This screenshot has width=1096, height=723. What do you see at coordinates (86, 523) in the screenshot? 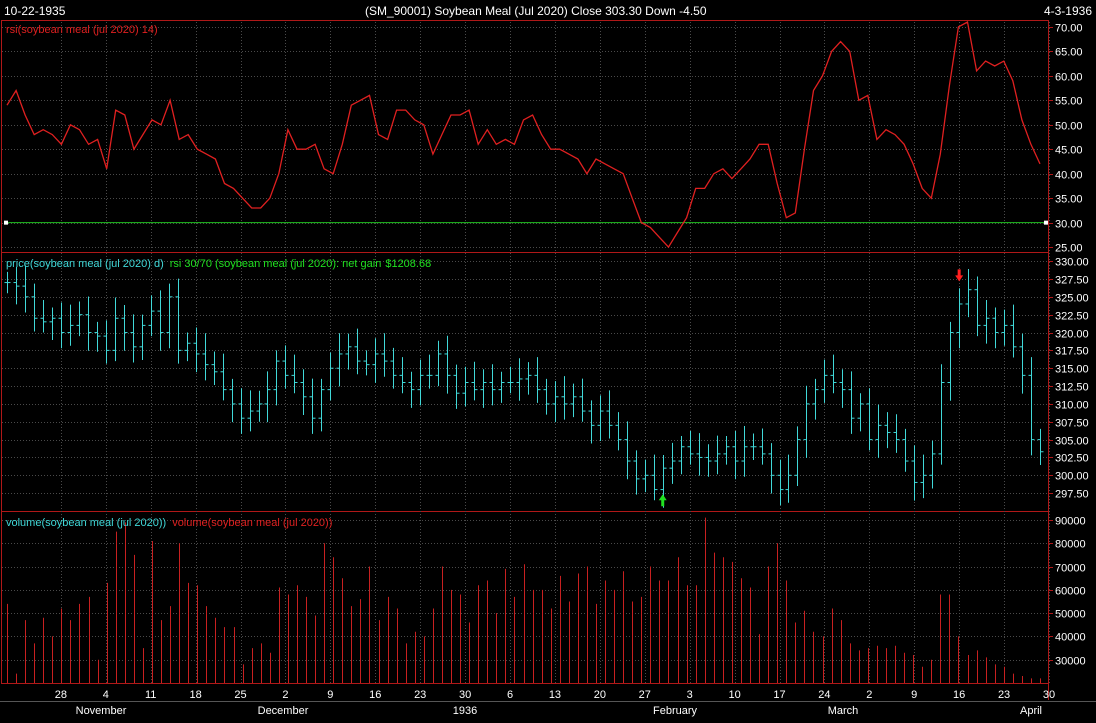
I see `volume-label-cyan: volume(soybean meal (jul 2020))` at bounding box center [86, 523].